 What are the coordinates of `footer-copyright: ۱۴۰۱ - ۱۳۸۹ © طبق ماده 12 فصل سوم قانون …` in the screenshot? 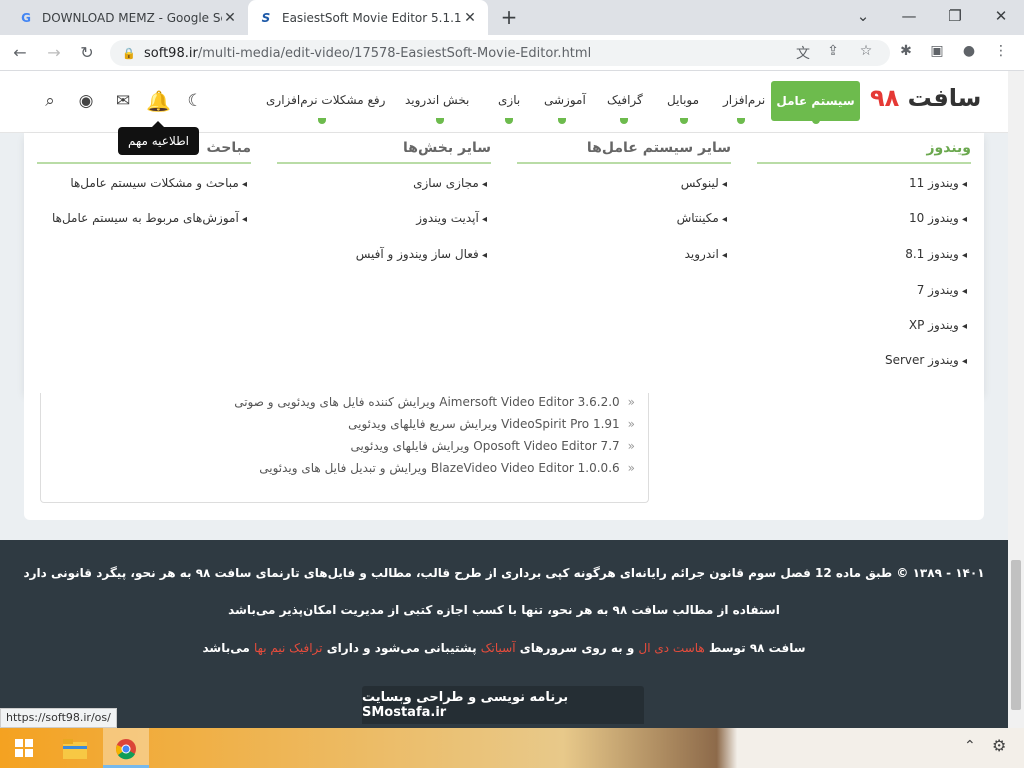 It's located at (504, 573).